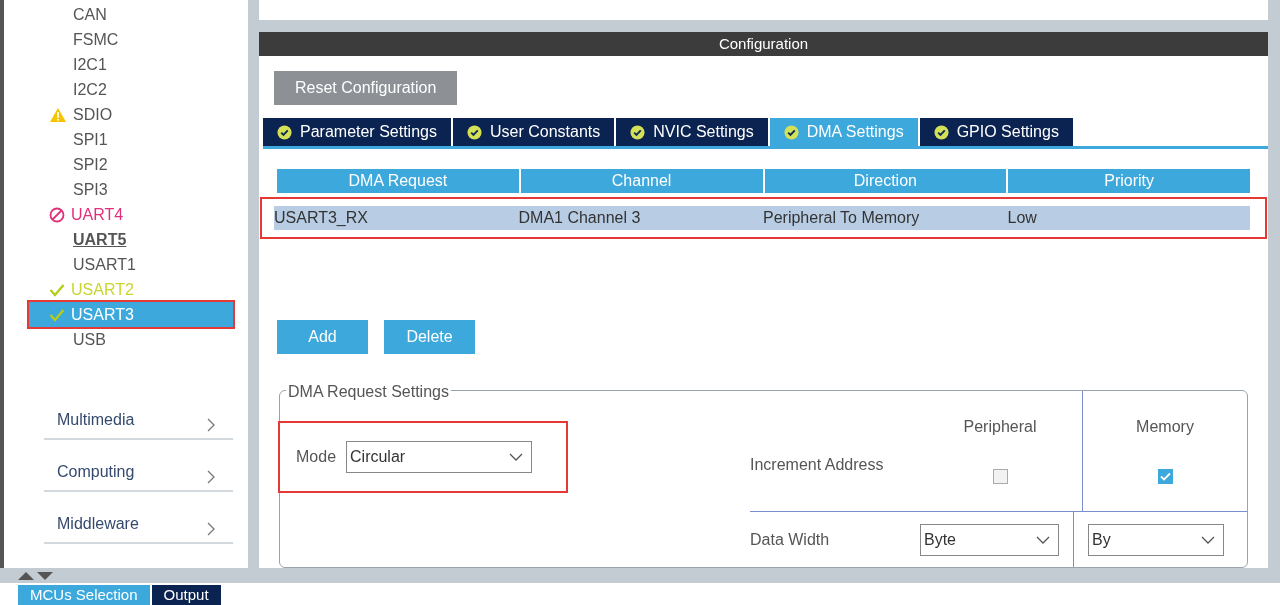 Image resolution: width=1280 pixels, height=605 pixels. Describe the element at coordinates (138, 264) in the screenshot. I see `peripheral-item: USART1` at that location.